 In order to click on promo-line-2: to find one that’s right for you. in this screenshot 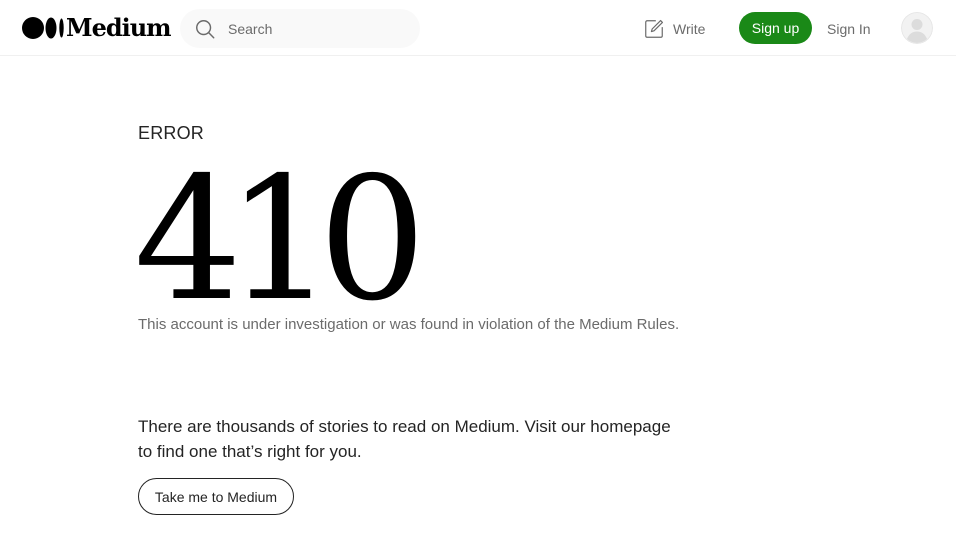, I will do `click(250, 451)`.